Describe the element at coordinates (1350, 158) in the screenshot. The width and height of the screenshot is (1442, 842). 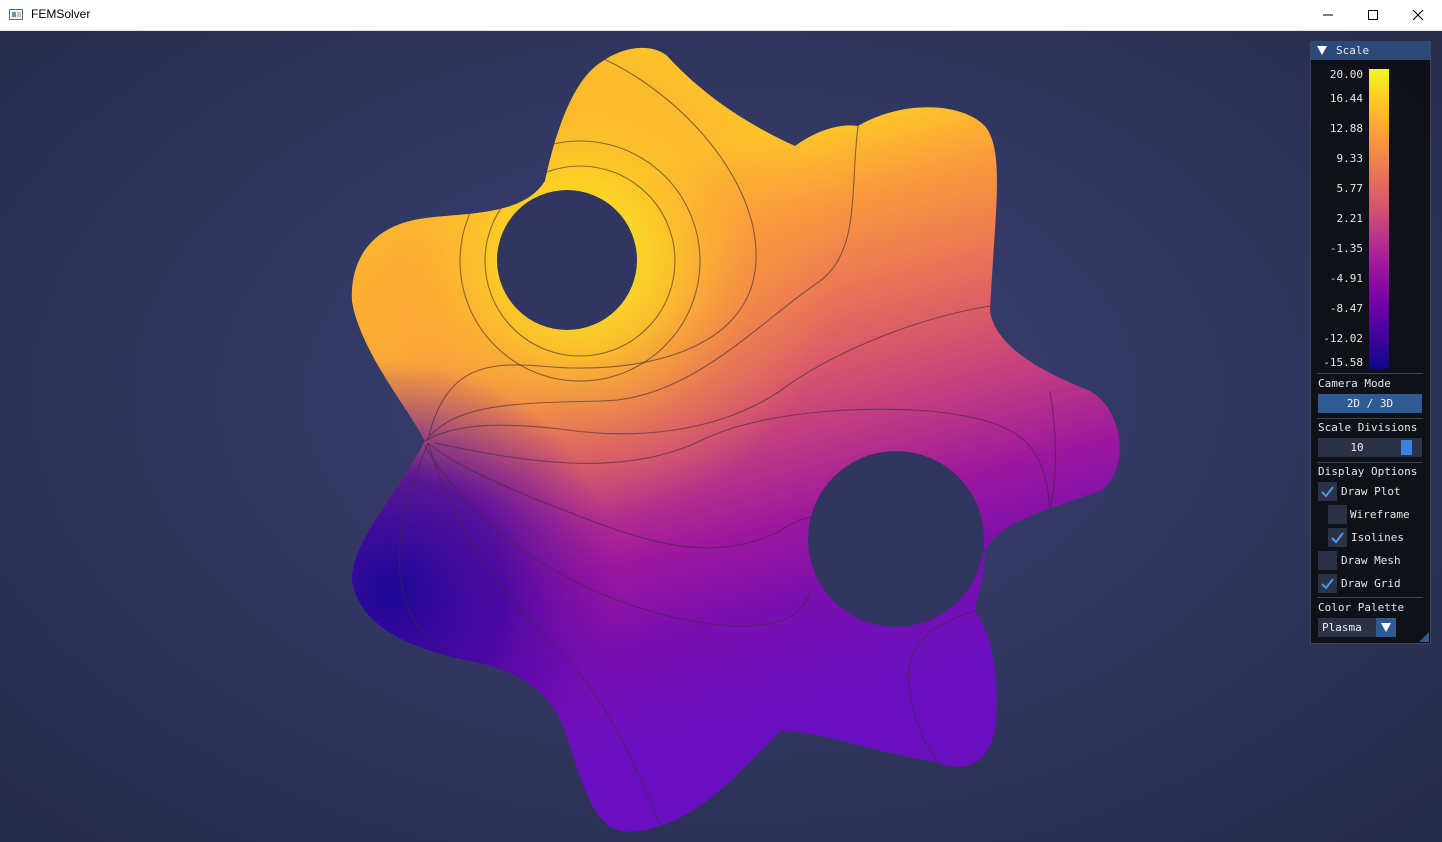
I see `scale-tick: 9.33` at that location.